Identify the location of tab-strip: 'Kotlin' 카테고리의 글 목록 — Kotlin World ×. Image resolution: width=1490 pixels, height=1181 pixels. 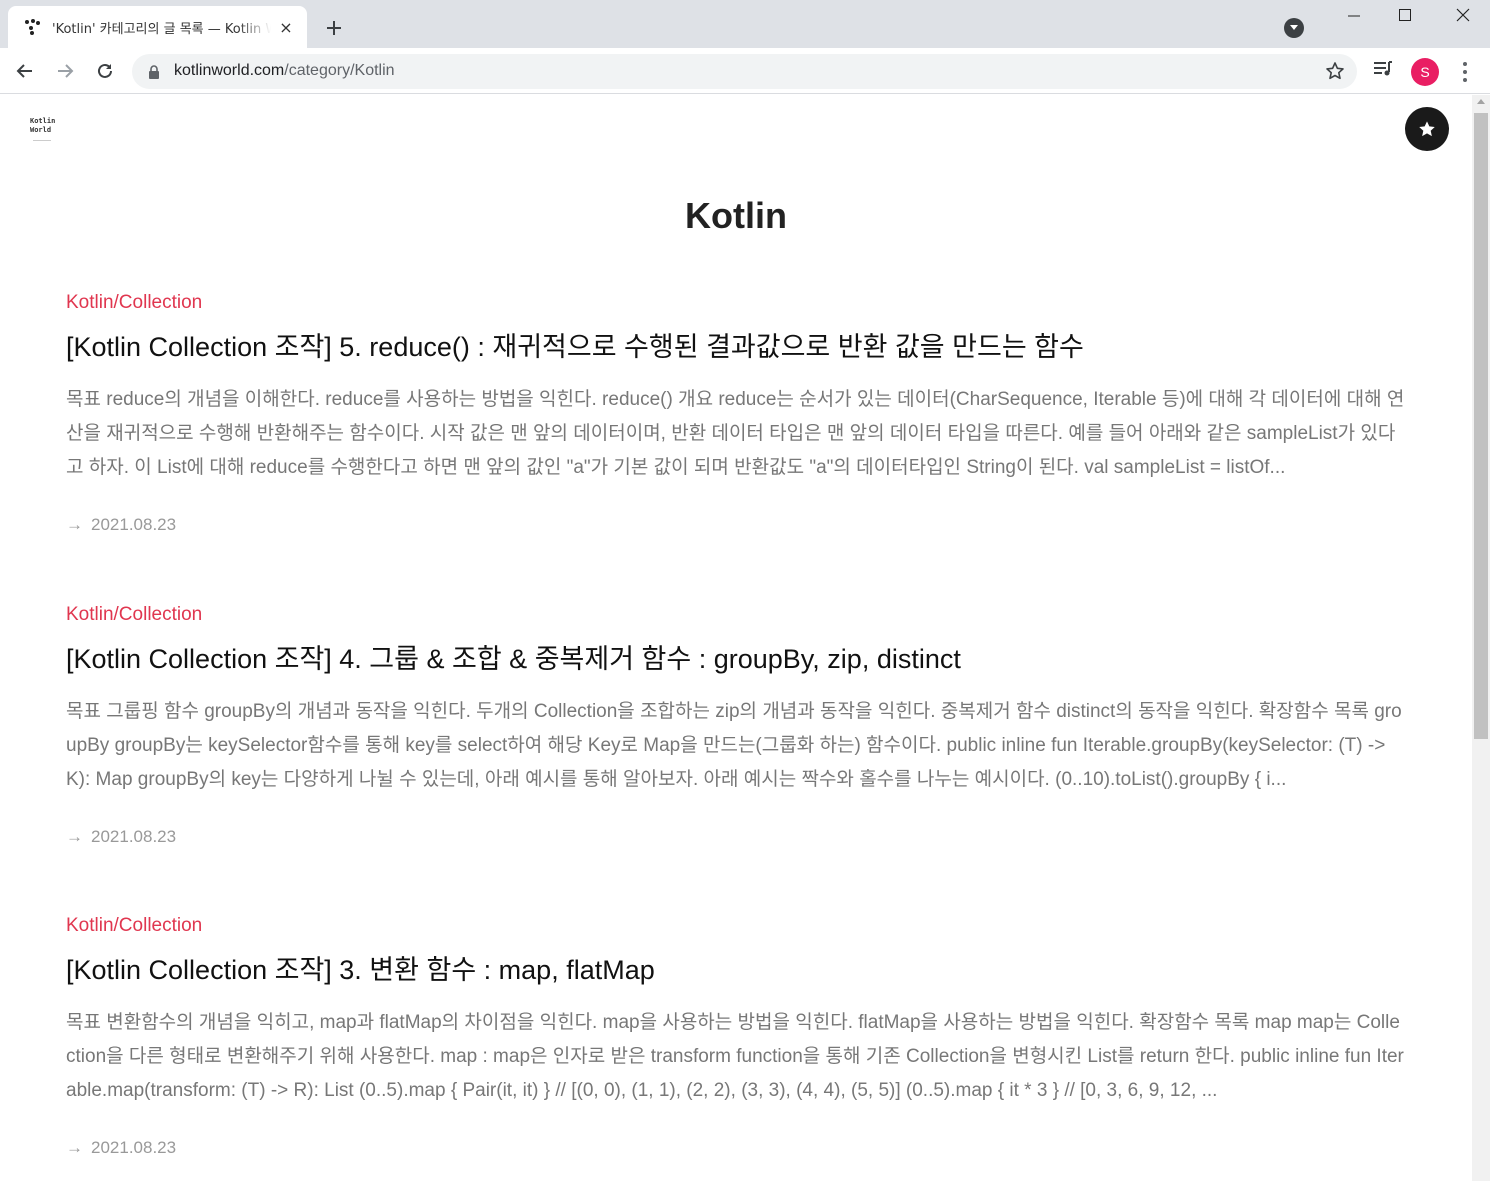
(745, 24).